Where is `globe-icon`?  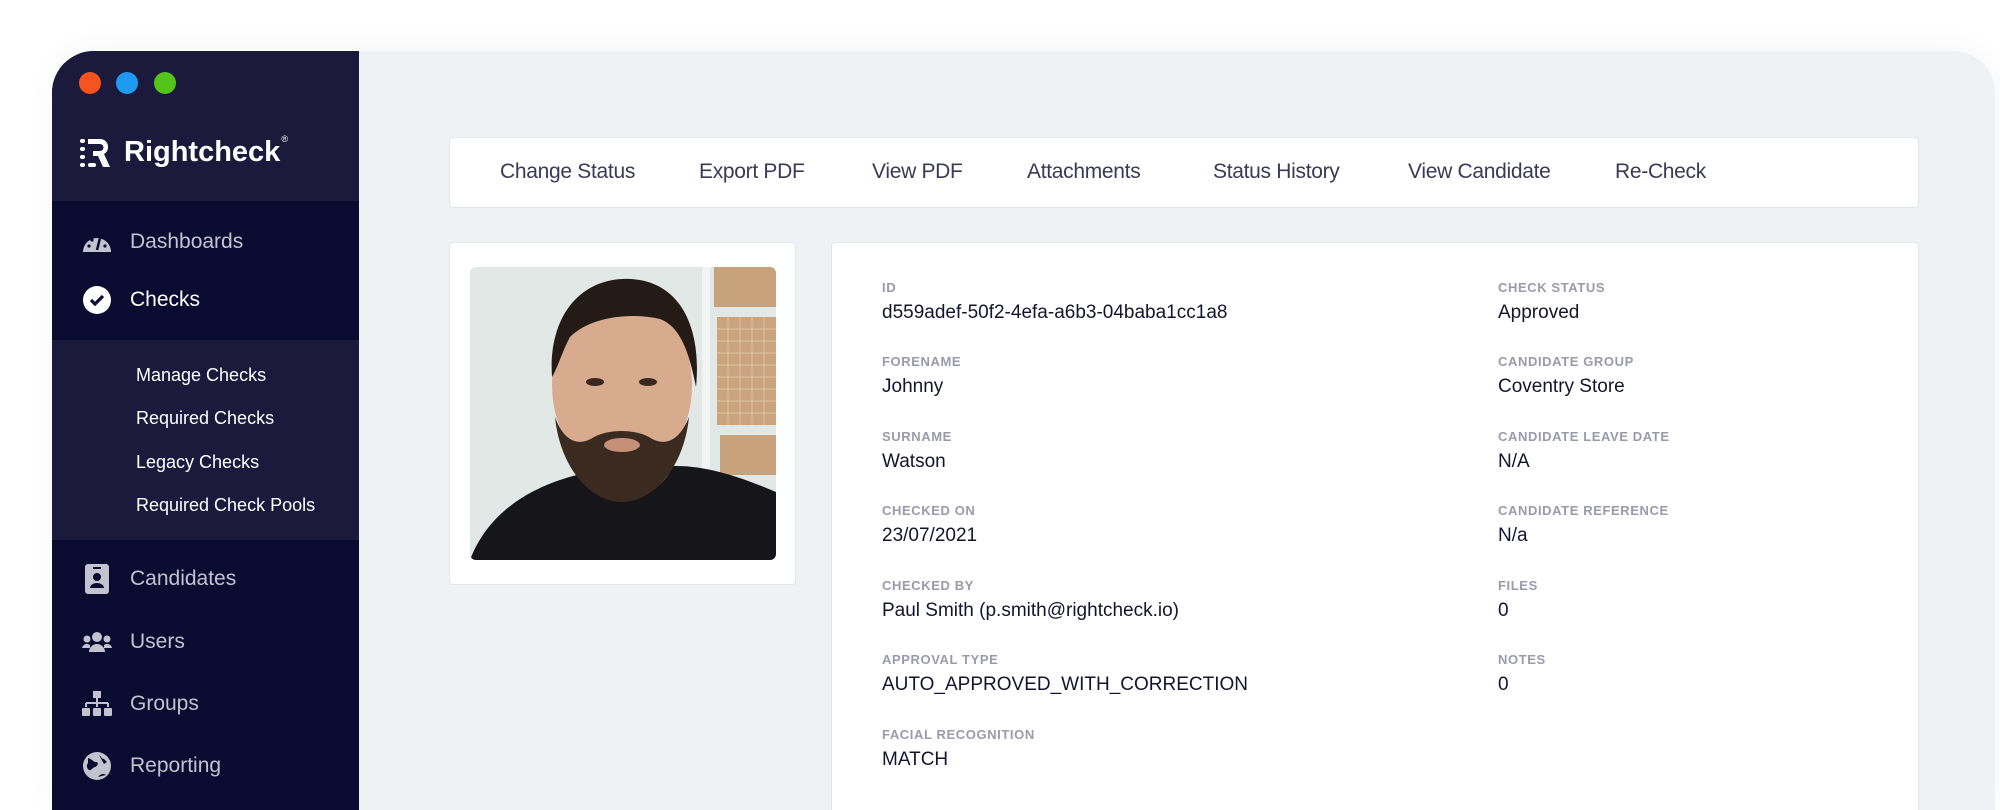 globe-icon is located at coordinates (97, 766).